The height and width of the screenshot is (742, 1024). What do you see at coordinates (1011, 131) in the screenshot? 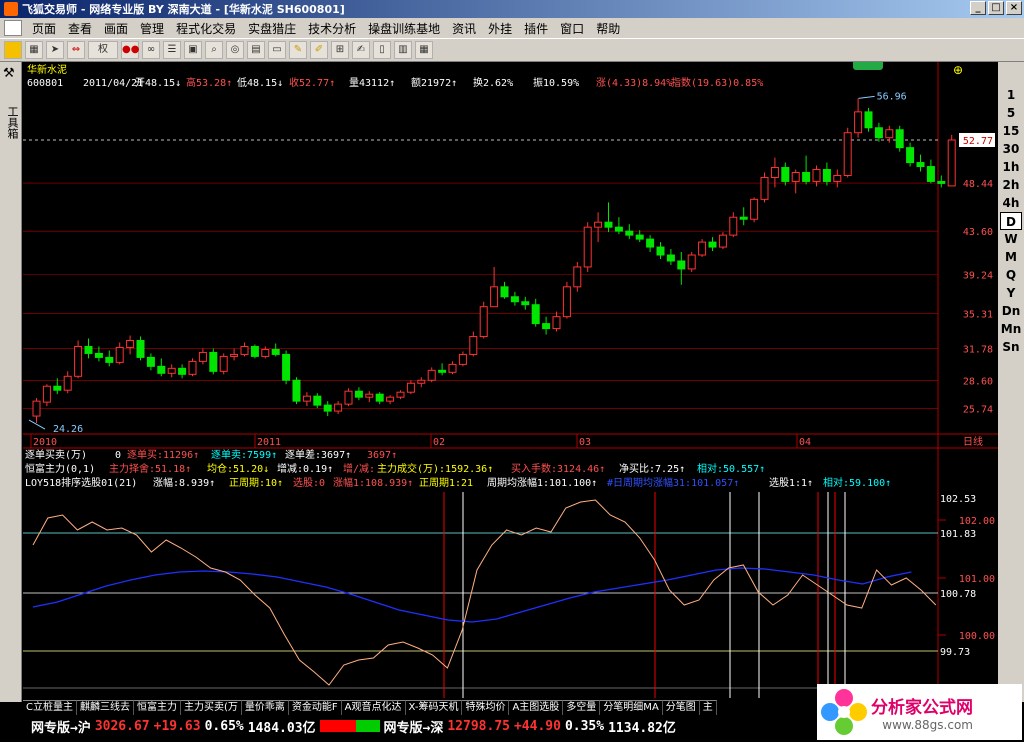
I see `period-15: 15` at bounding box center [1011, 131].